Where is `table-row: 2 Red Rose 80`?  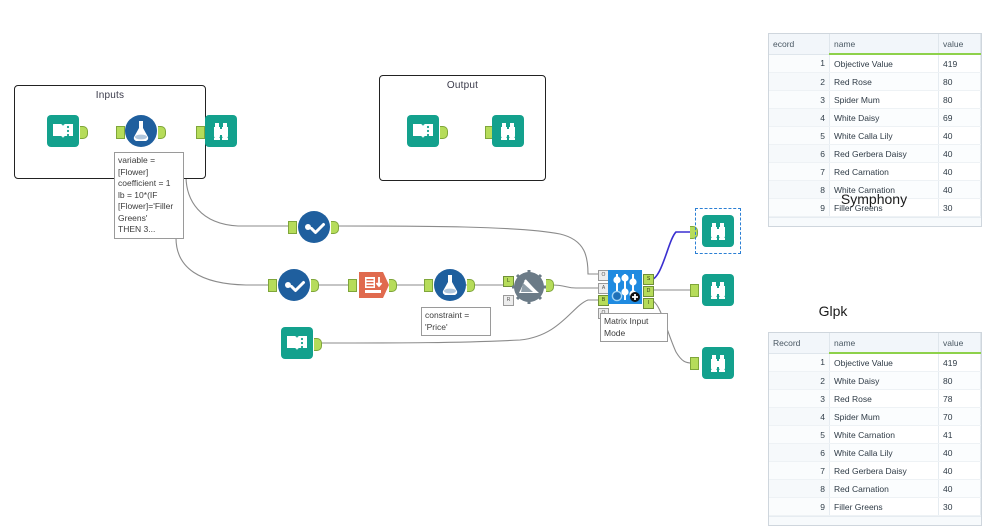 table-row: 2 Red Rose 80 is located at coordinates (875, 81).